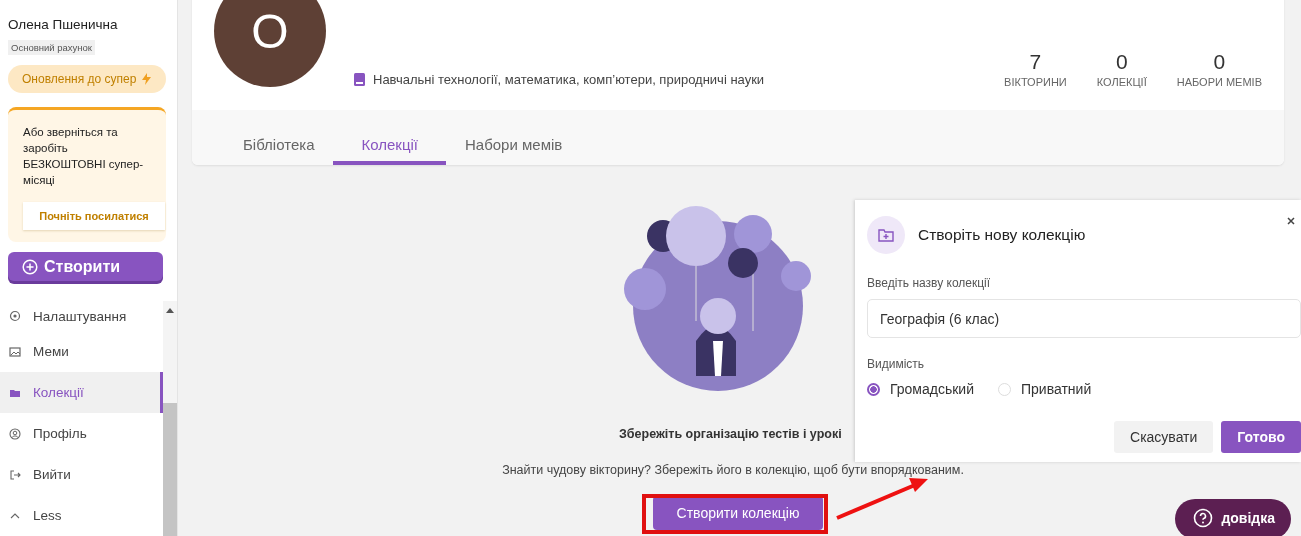  Describe the element at coordinates (85, 266) in the screenshot. I see `create-button: Створити` at that location.